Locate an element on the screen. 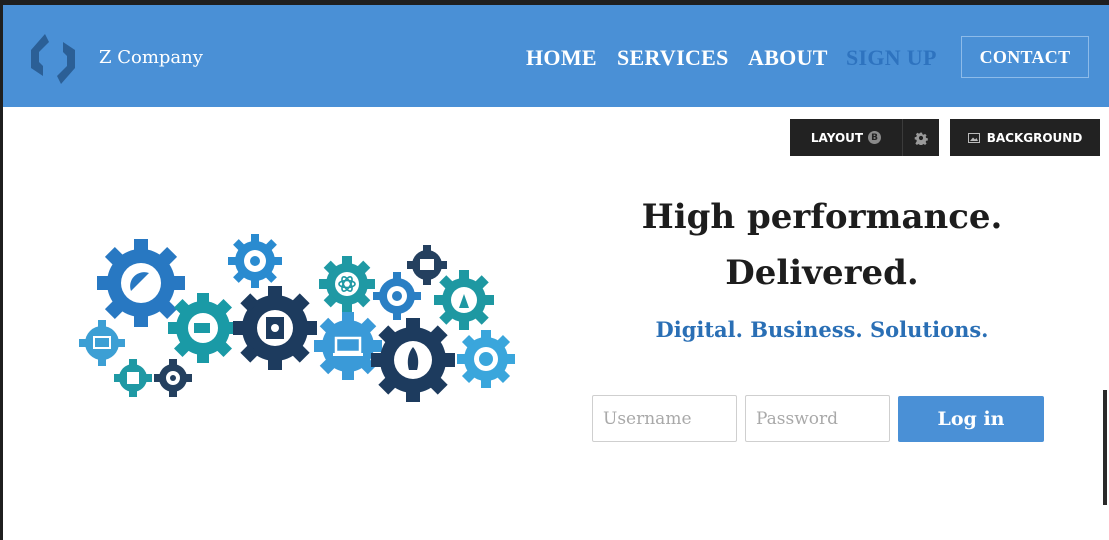 The height and width of the screenshot is (540, 1109). brand-name: Z Company is located at coordinates (151, 57).